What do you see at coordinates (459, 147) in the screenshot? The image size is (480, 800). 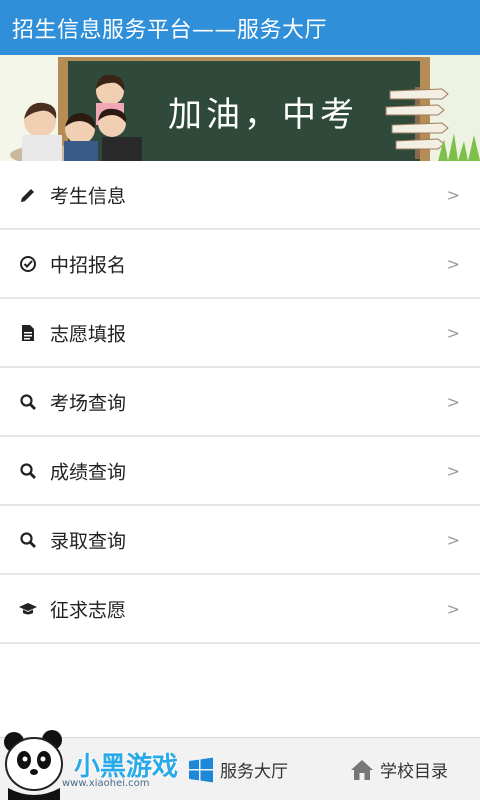 I see `grass-decoration` at bounding box center [459, 147].